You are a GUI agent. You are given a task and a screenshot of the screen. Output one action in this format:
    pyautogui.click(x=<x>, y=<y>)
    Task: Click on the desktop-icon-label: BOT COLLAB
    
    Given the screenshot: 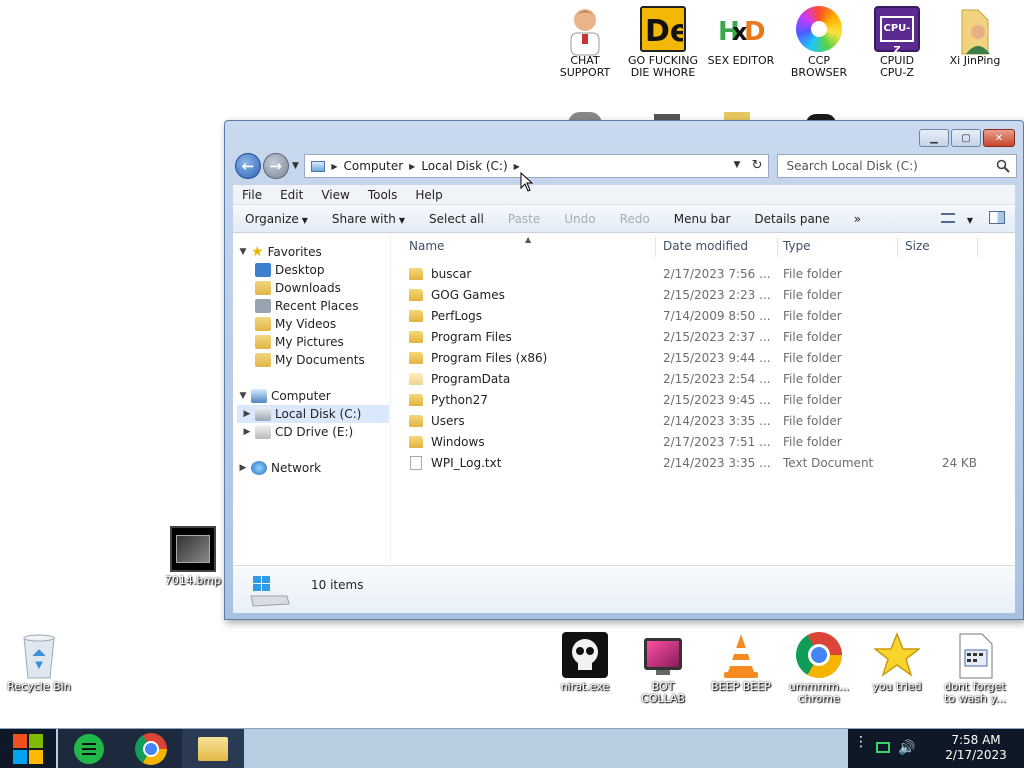 What is the action you would take?
    pyautogui.click(x=663, y=692)
    